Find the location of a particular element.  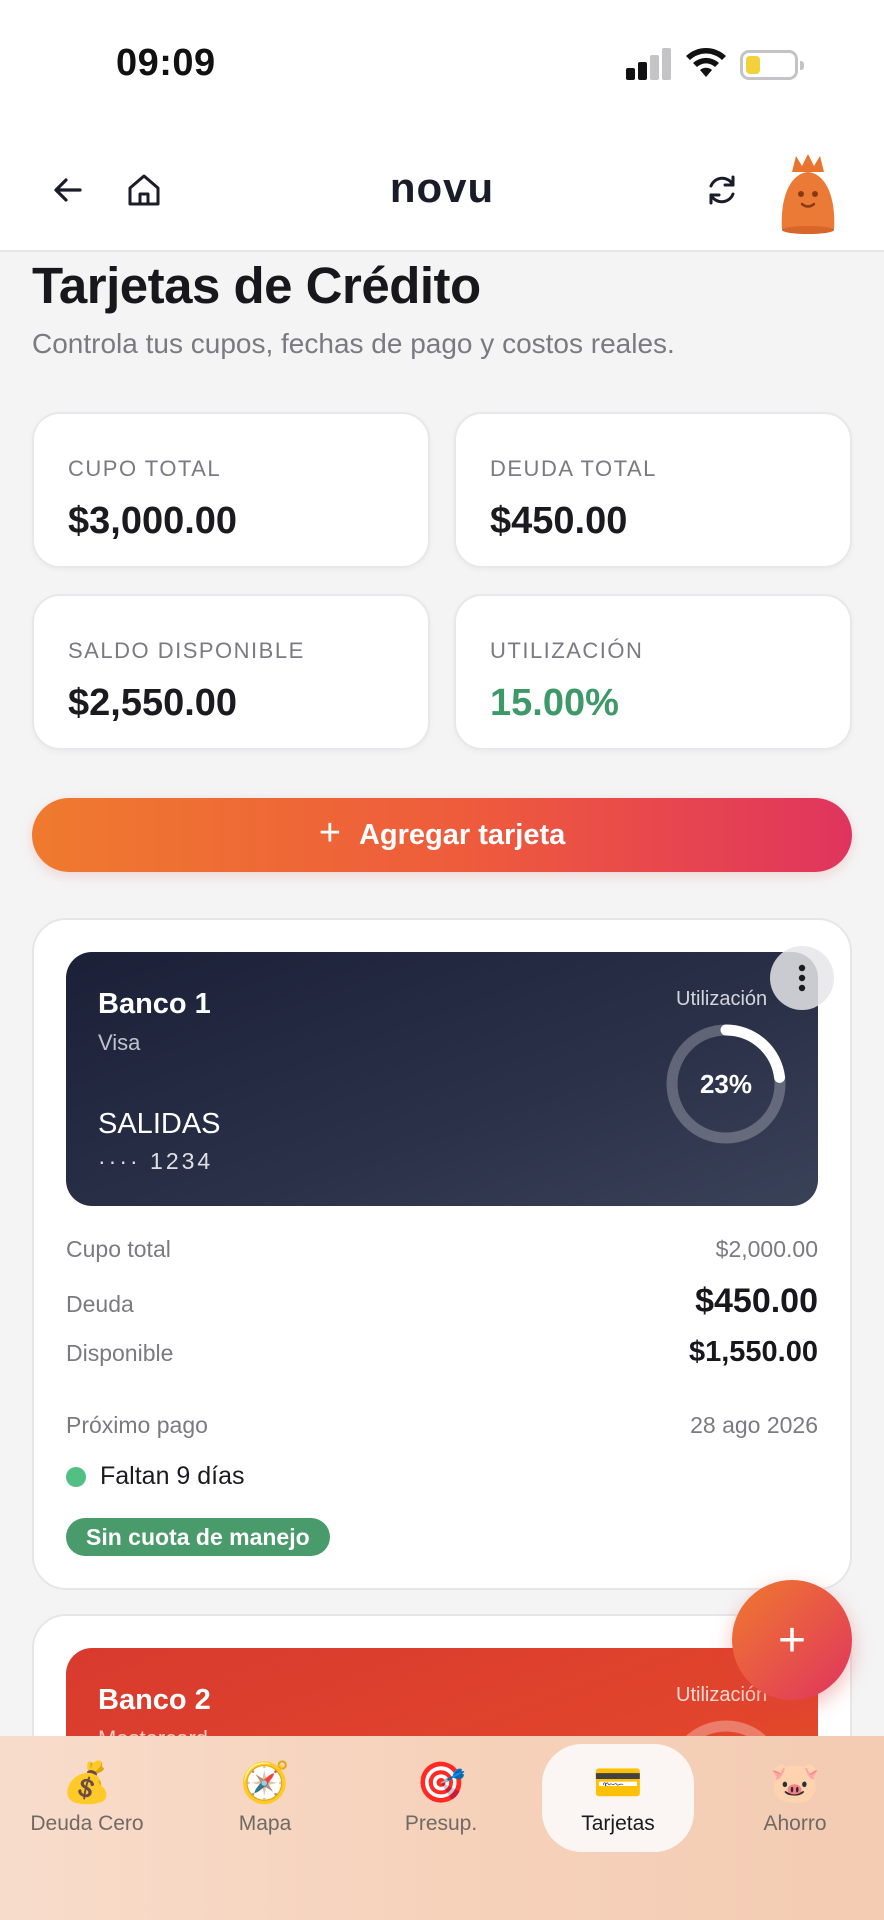

detail-value: $450.00 is located at coordinates (756, 1301).